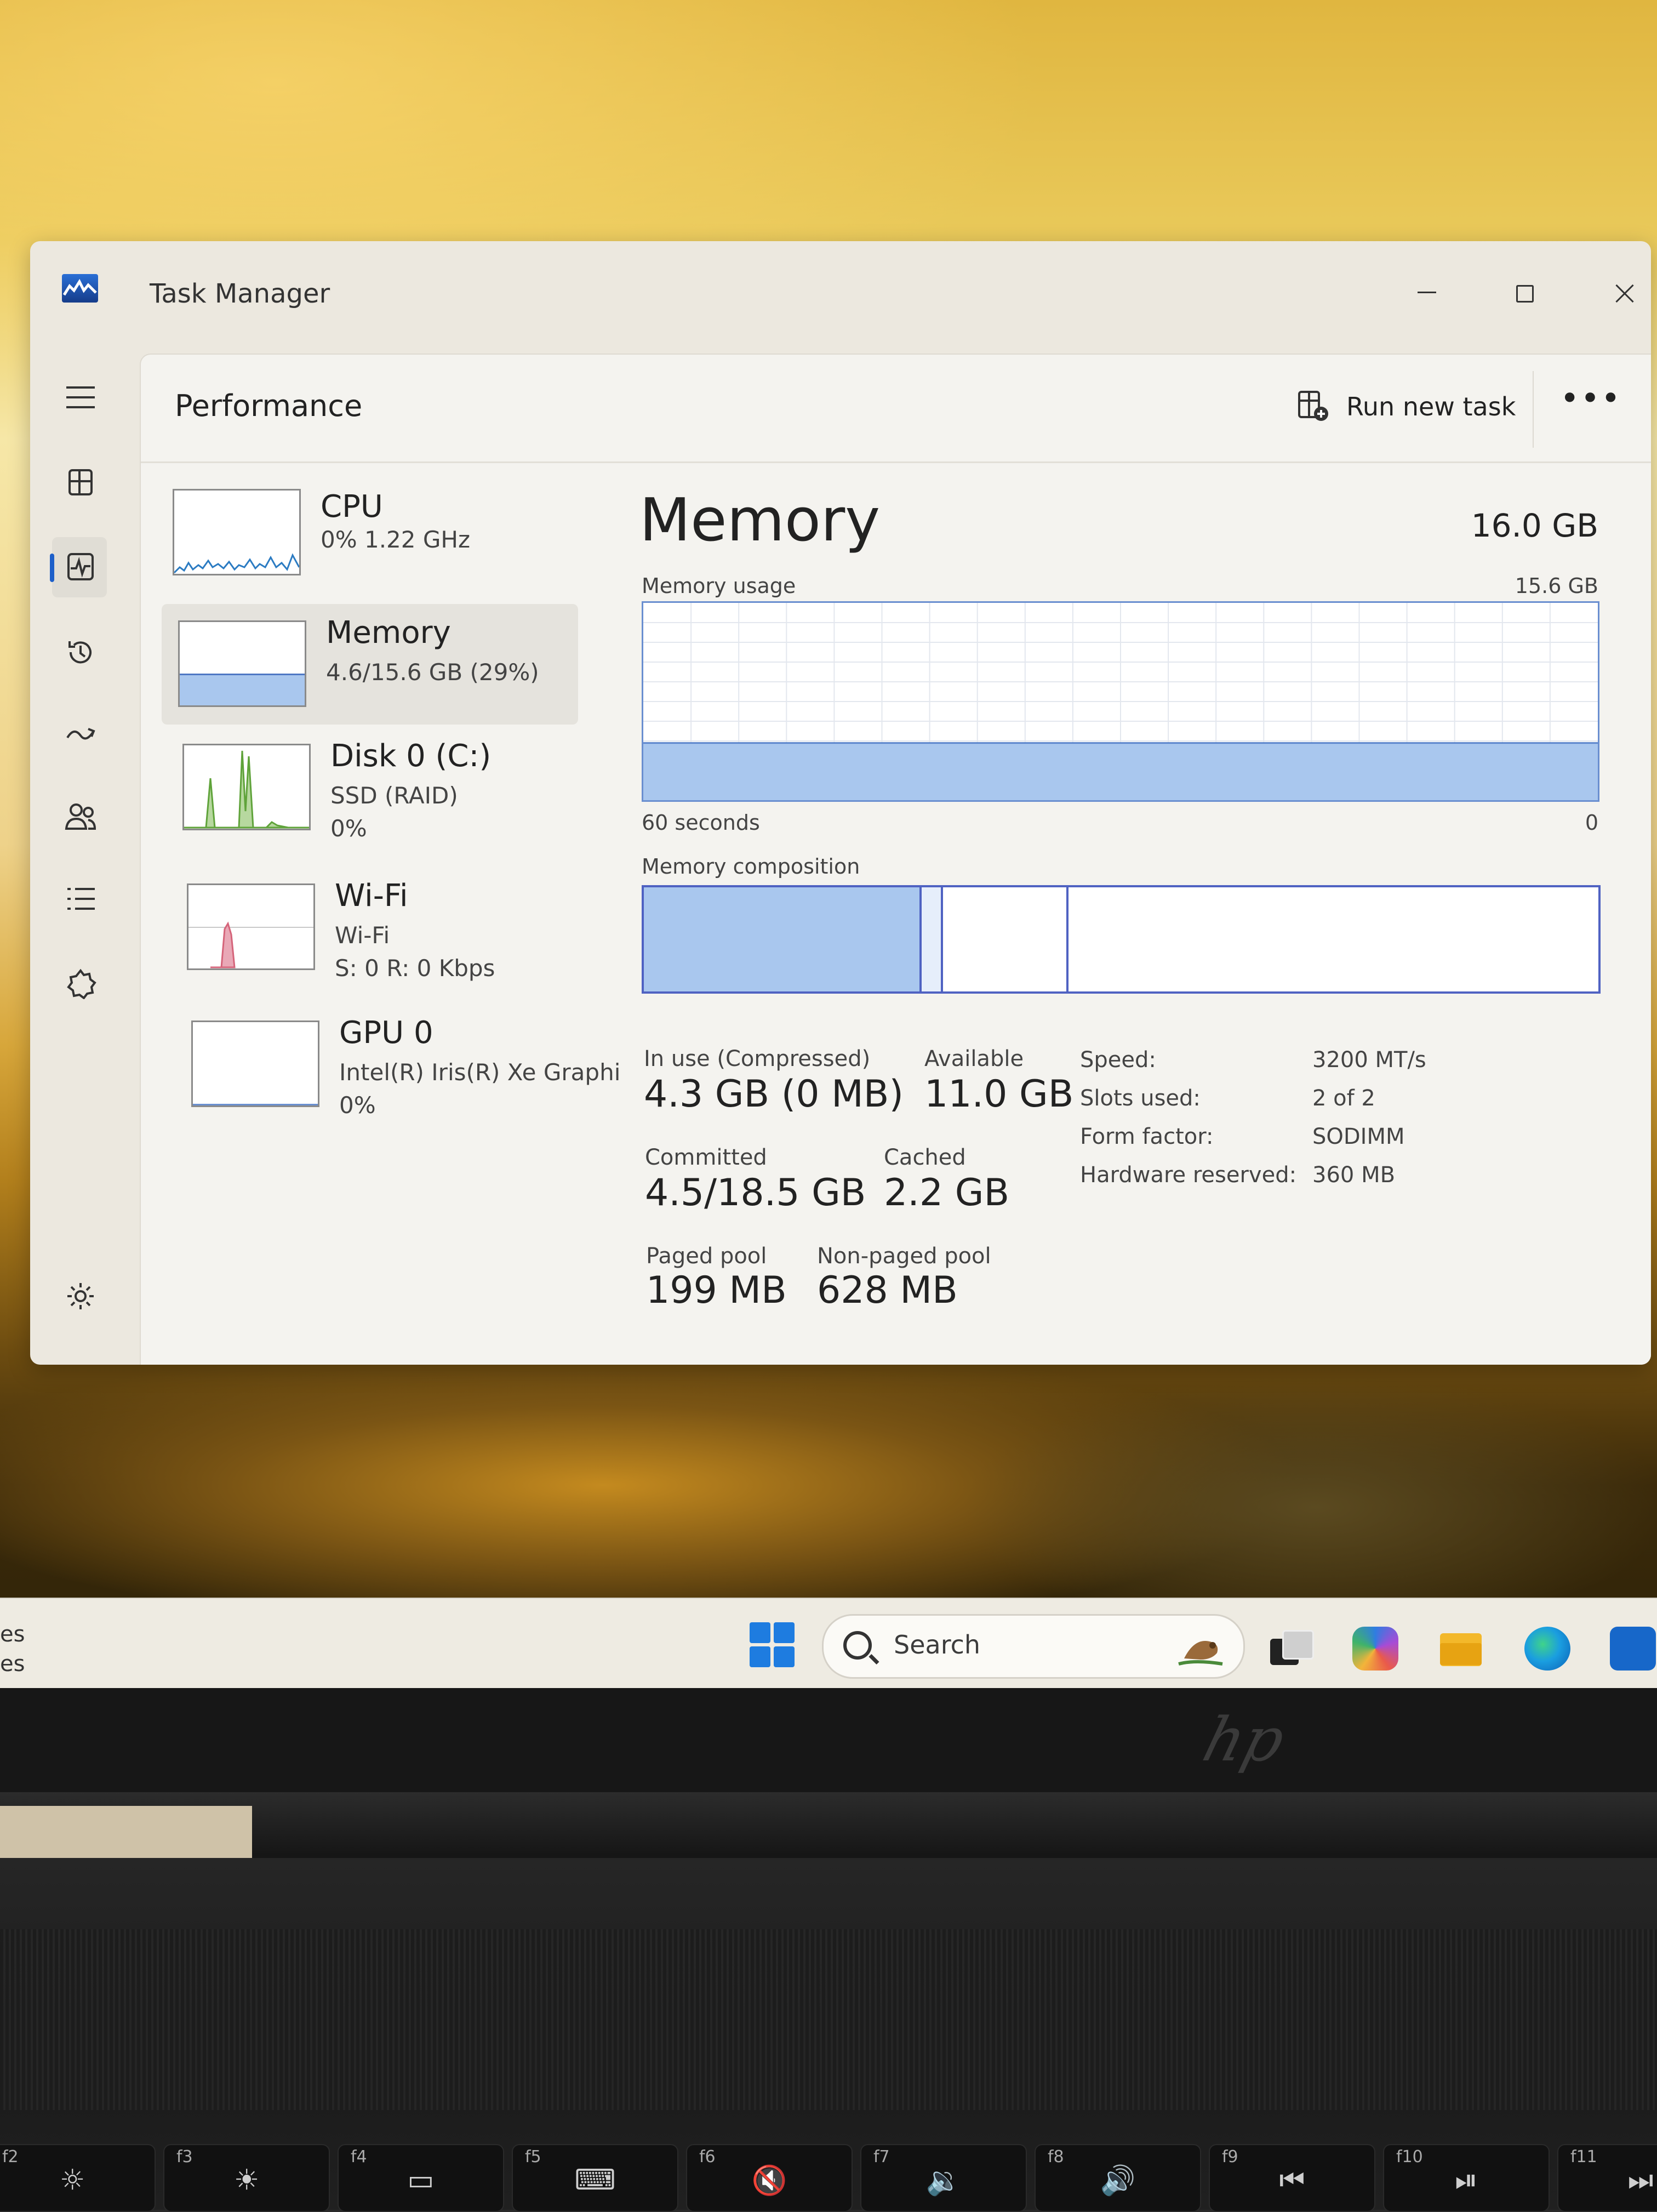  What do you see at coordinates (371, 896) in the screenshot?
I see `wifi-label: Wi-Fi` at bounding box center [371, 896].